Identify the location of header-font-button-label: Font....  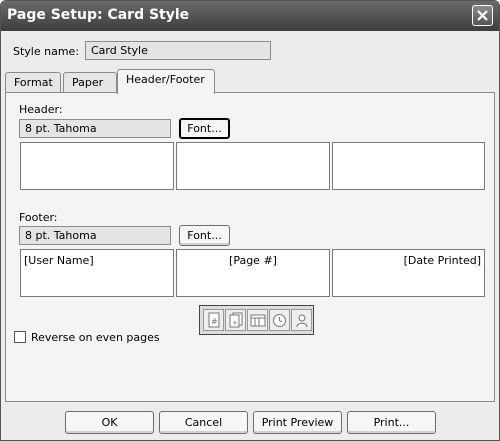
(204, 128).